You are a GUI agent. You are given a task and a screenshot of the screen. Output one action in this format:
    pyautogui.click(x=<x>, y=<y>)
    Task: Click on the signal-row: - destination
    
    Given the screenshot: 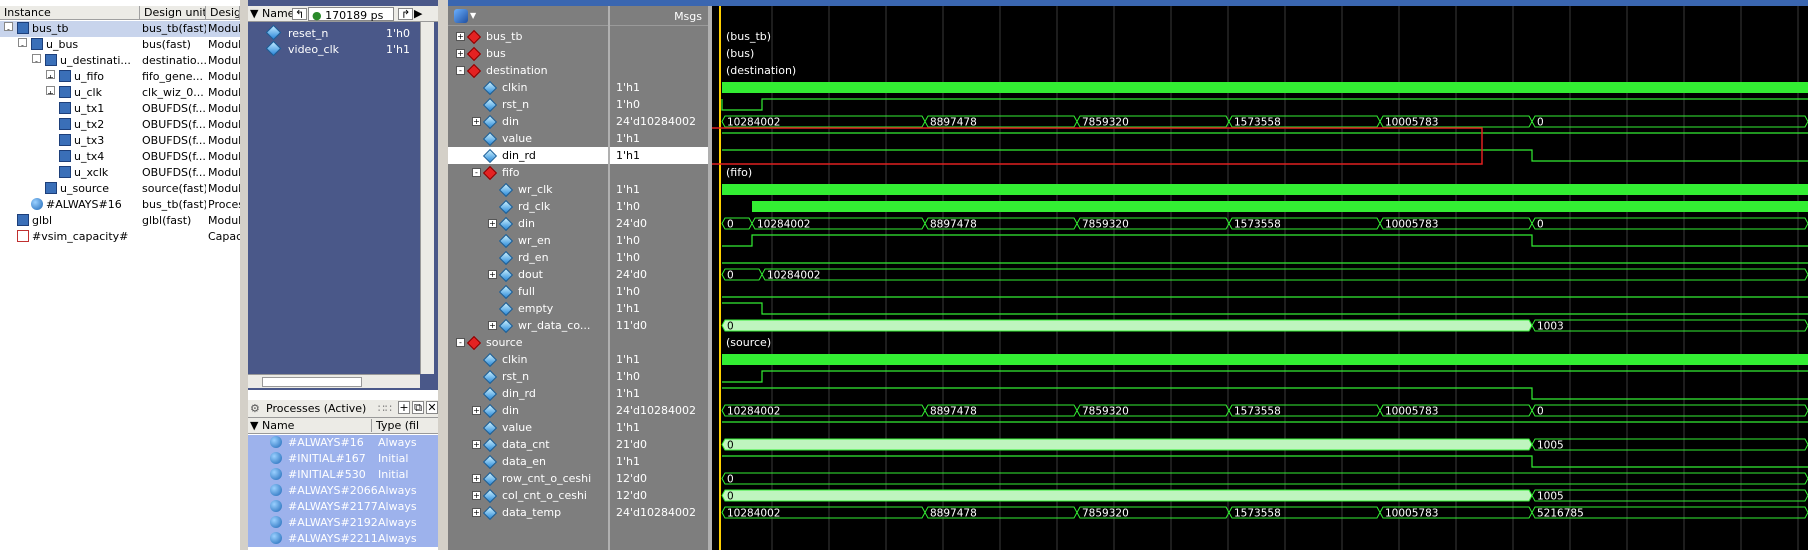 What is the action you would take?
    pyautogui.click(x=528, y=70)
    